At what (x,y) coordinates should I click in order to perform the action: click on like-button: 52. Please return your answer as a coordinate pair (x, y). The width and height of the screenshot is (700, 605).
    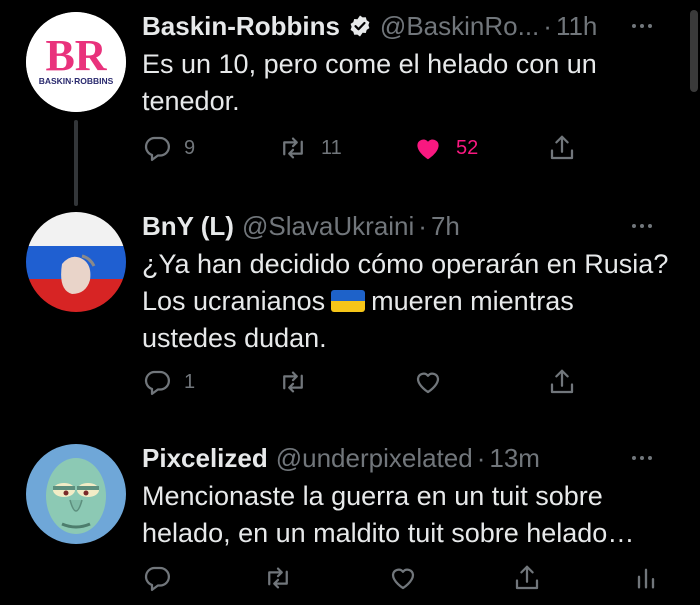
    Looking at the image, I should click on (445, 148).